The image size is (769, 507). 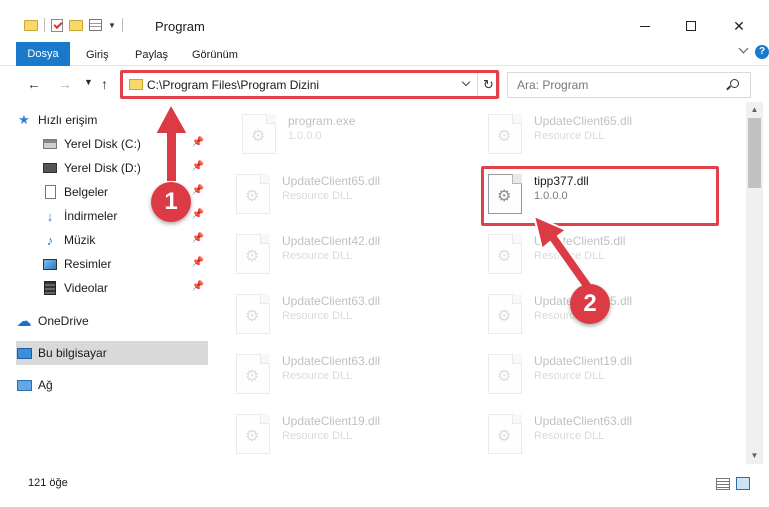 I want to click on scroll-up-icon: ▲, so click(x=754, y=110).